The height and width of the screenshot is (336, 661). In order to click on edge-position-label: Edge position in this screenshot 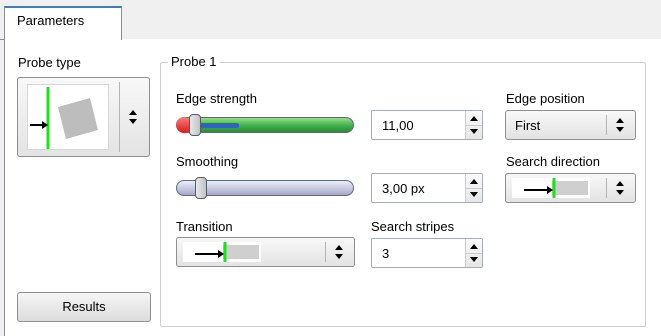, I will do `click(545, 98)`.